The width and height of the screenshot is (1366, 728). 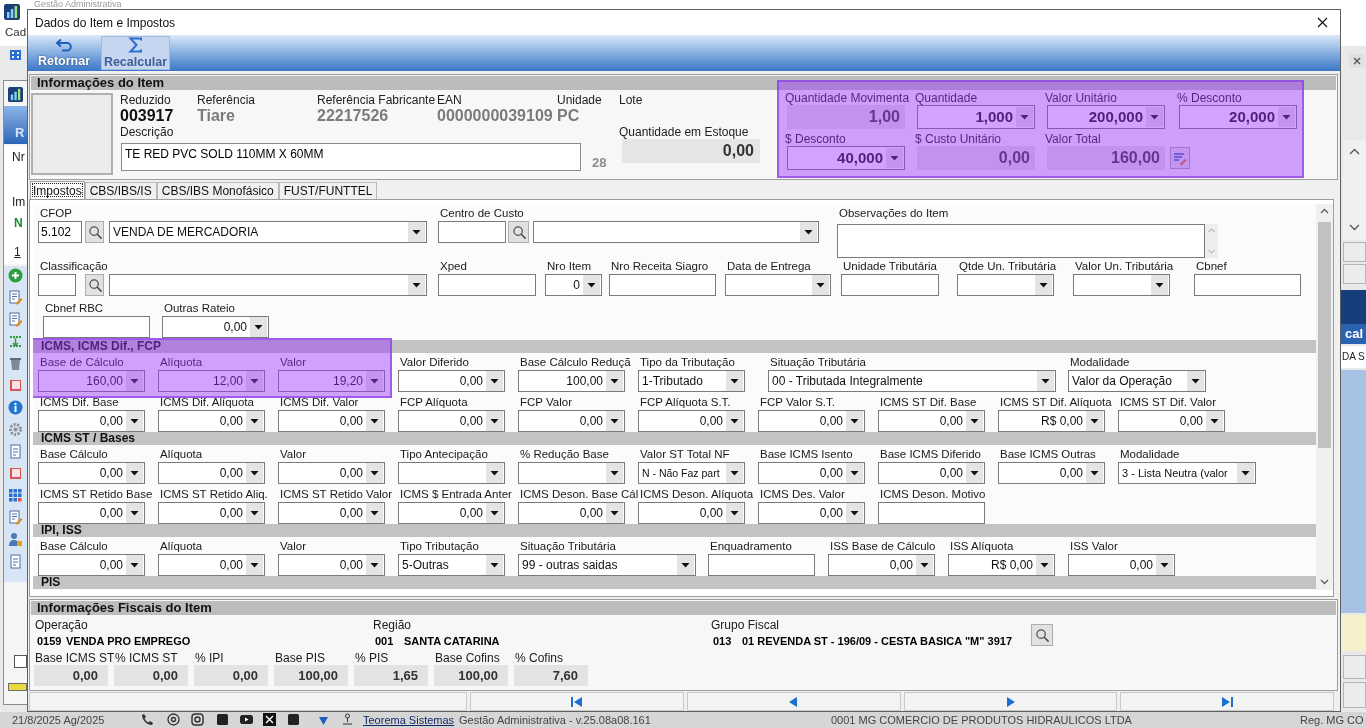 I want to click on dashed-lines-icon, so click(x=15, y=341).